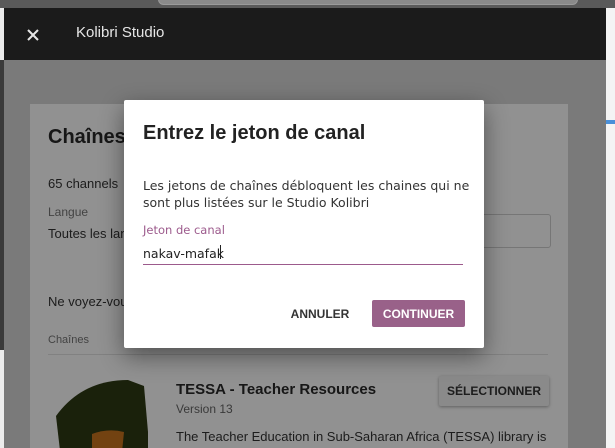 Image resolution: width=615 pixels, height=448 pixels. I want to click on token-input, so click(303, 253).